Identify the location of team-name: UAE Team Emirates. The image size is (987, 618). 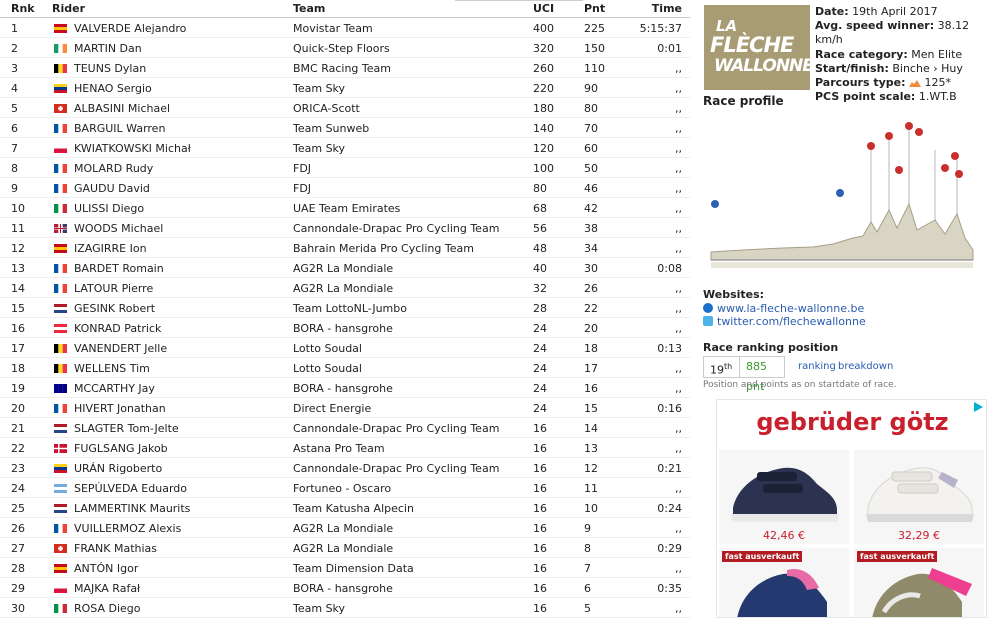
(346, 208).